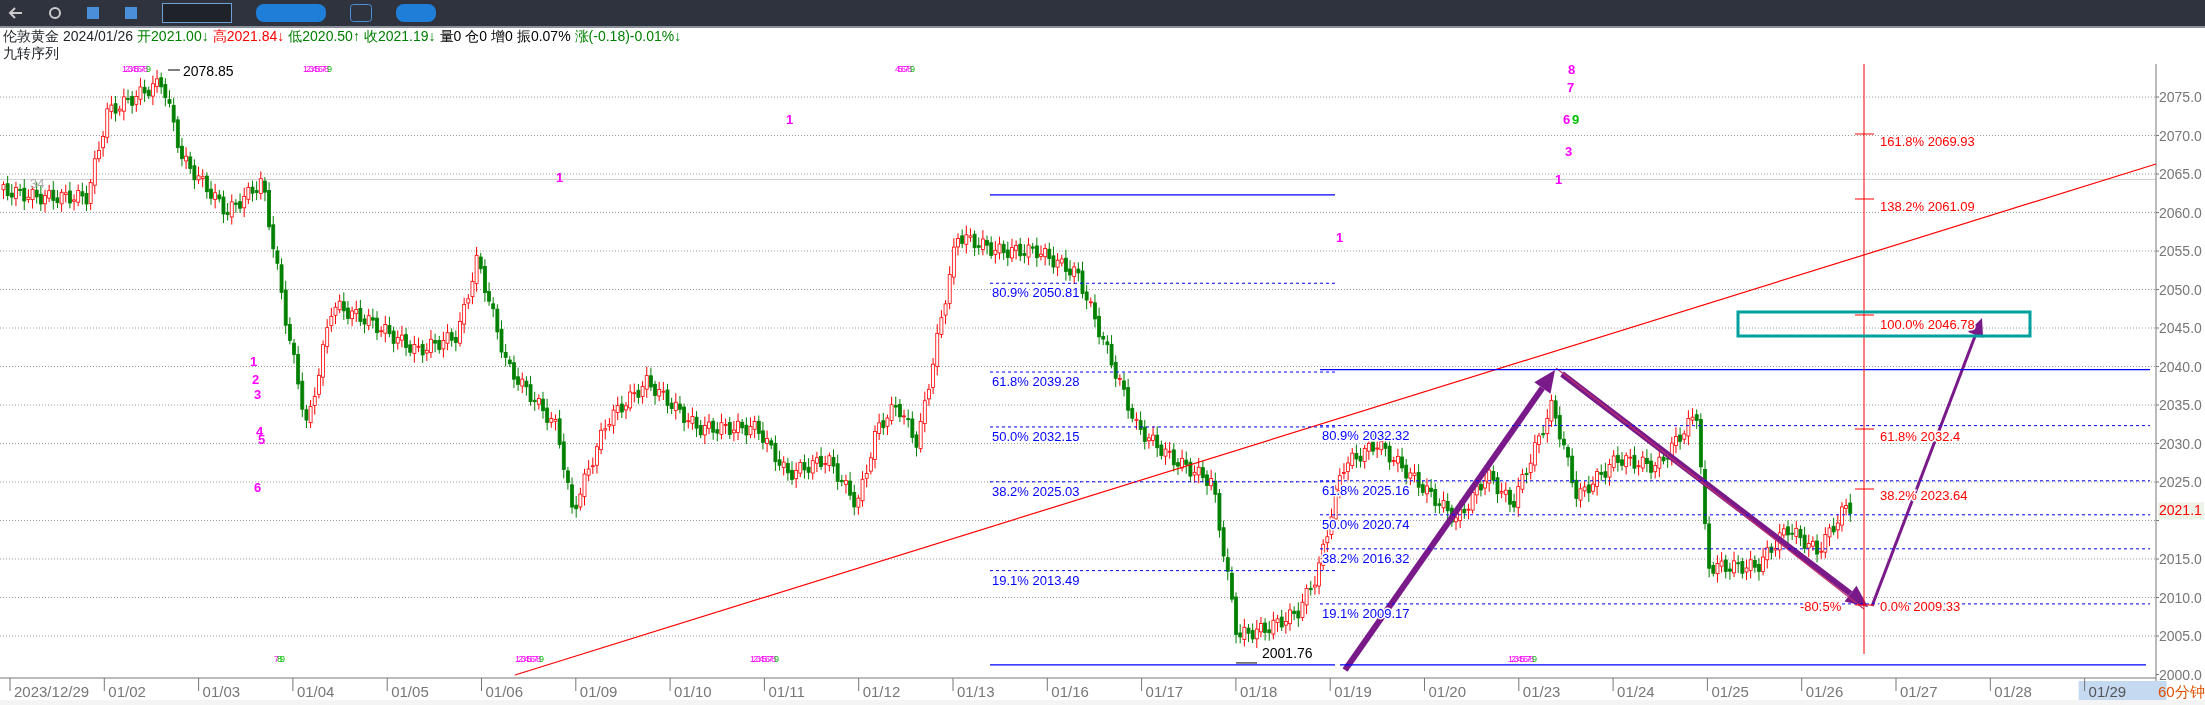 The width and height of the screenshot is (2205, 705). I want to click on price-label: 2070.0, so click(2180, 135).